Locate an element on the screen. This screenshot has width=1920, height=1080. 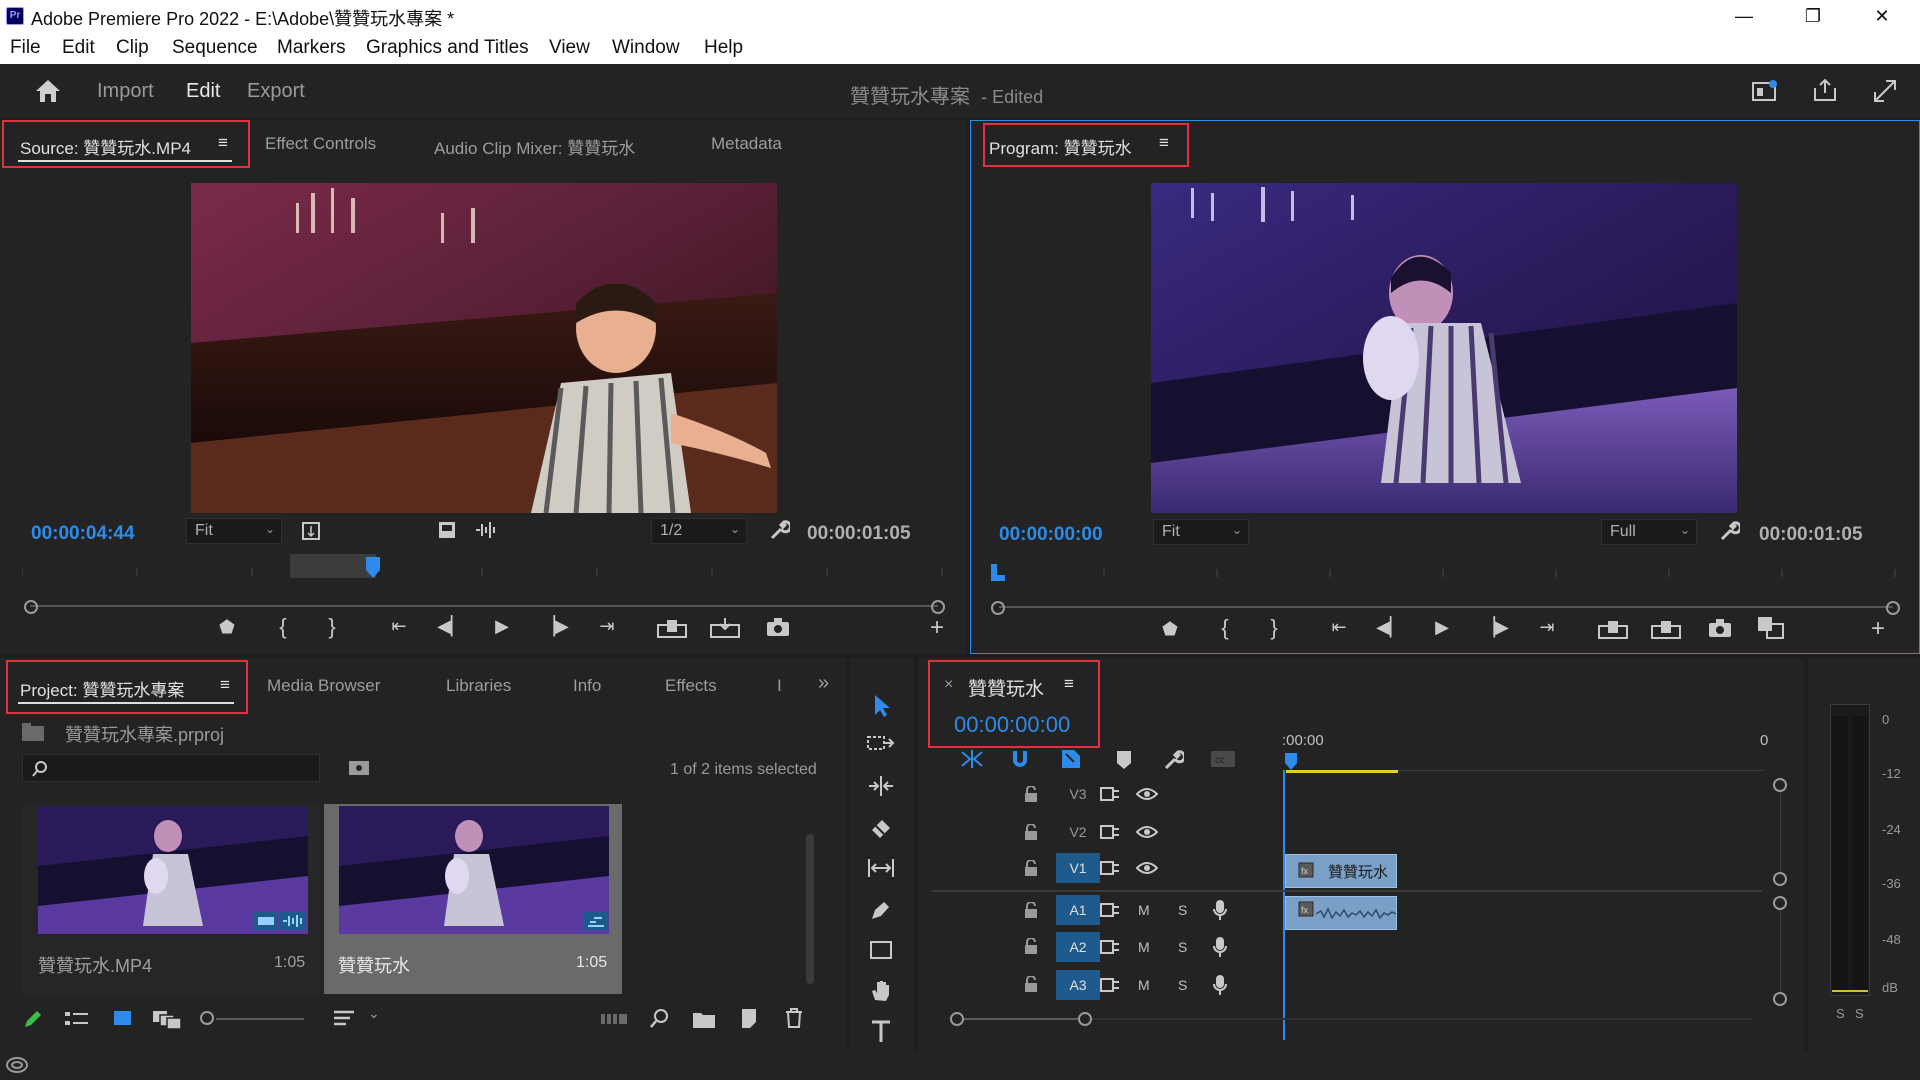
lift-icon is located at coordinates (1613, 629).